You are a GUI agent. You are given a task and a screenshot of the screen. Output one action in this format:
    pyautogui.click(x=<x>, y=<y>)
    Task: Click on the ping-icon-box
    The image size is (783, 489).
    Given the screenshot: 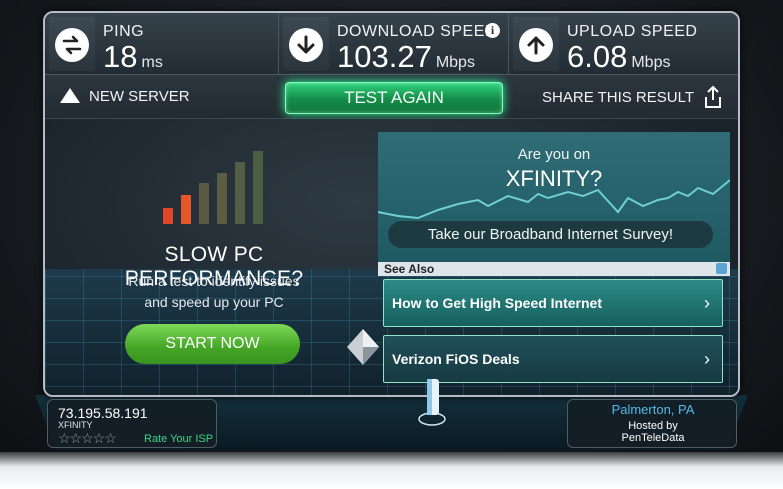 What is the action you would take?
    pyautogui.click(x=72, y=44)
    